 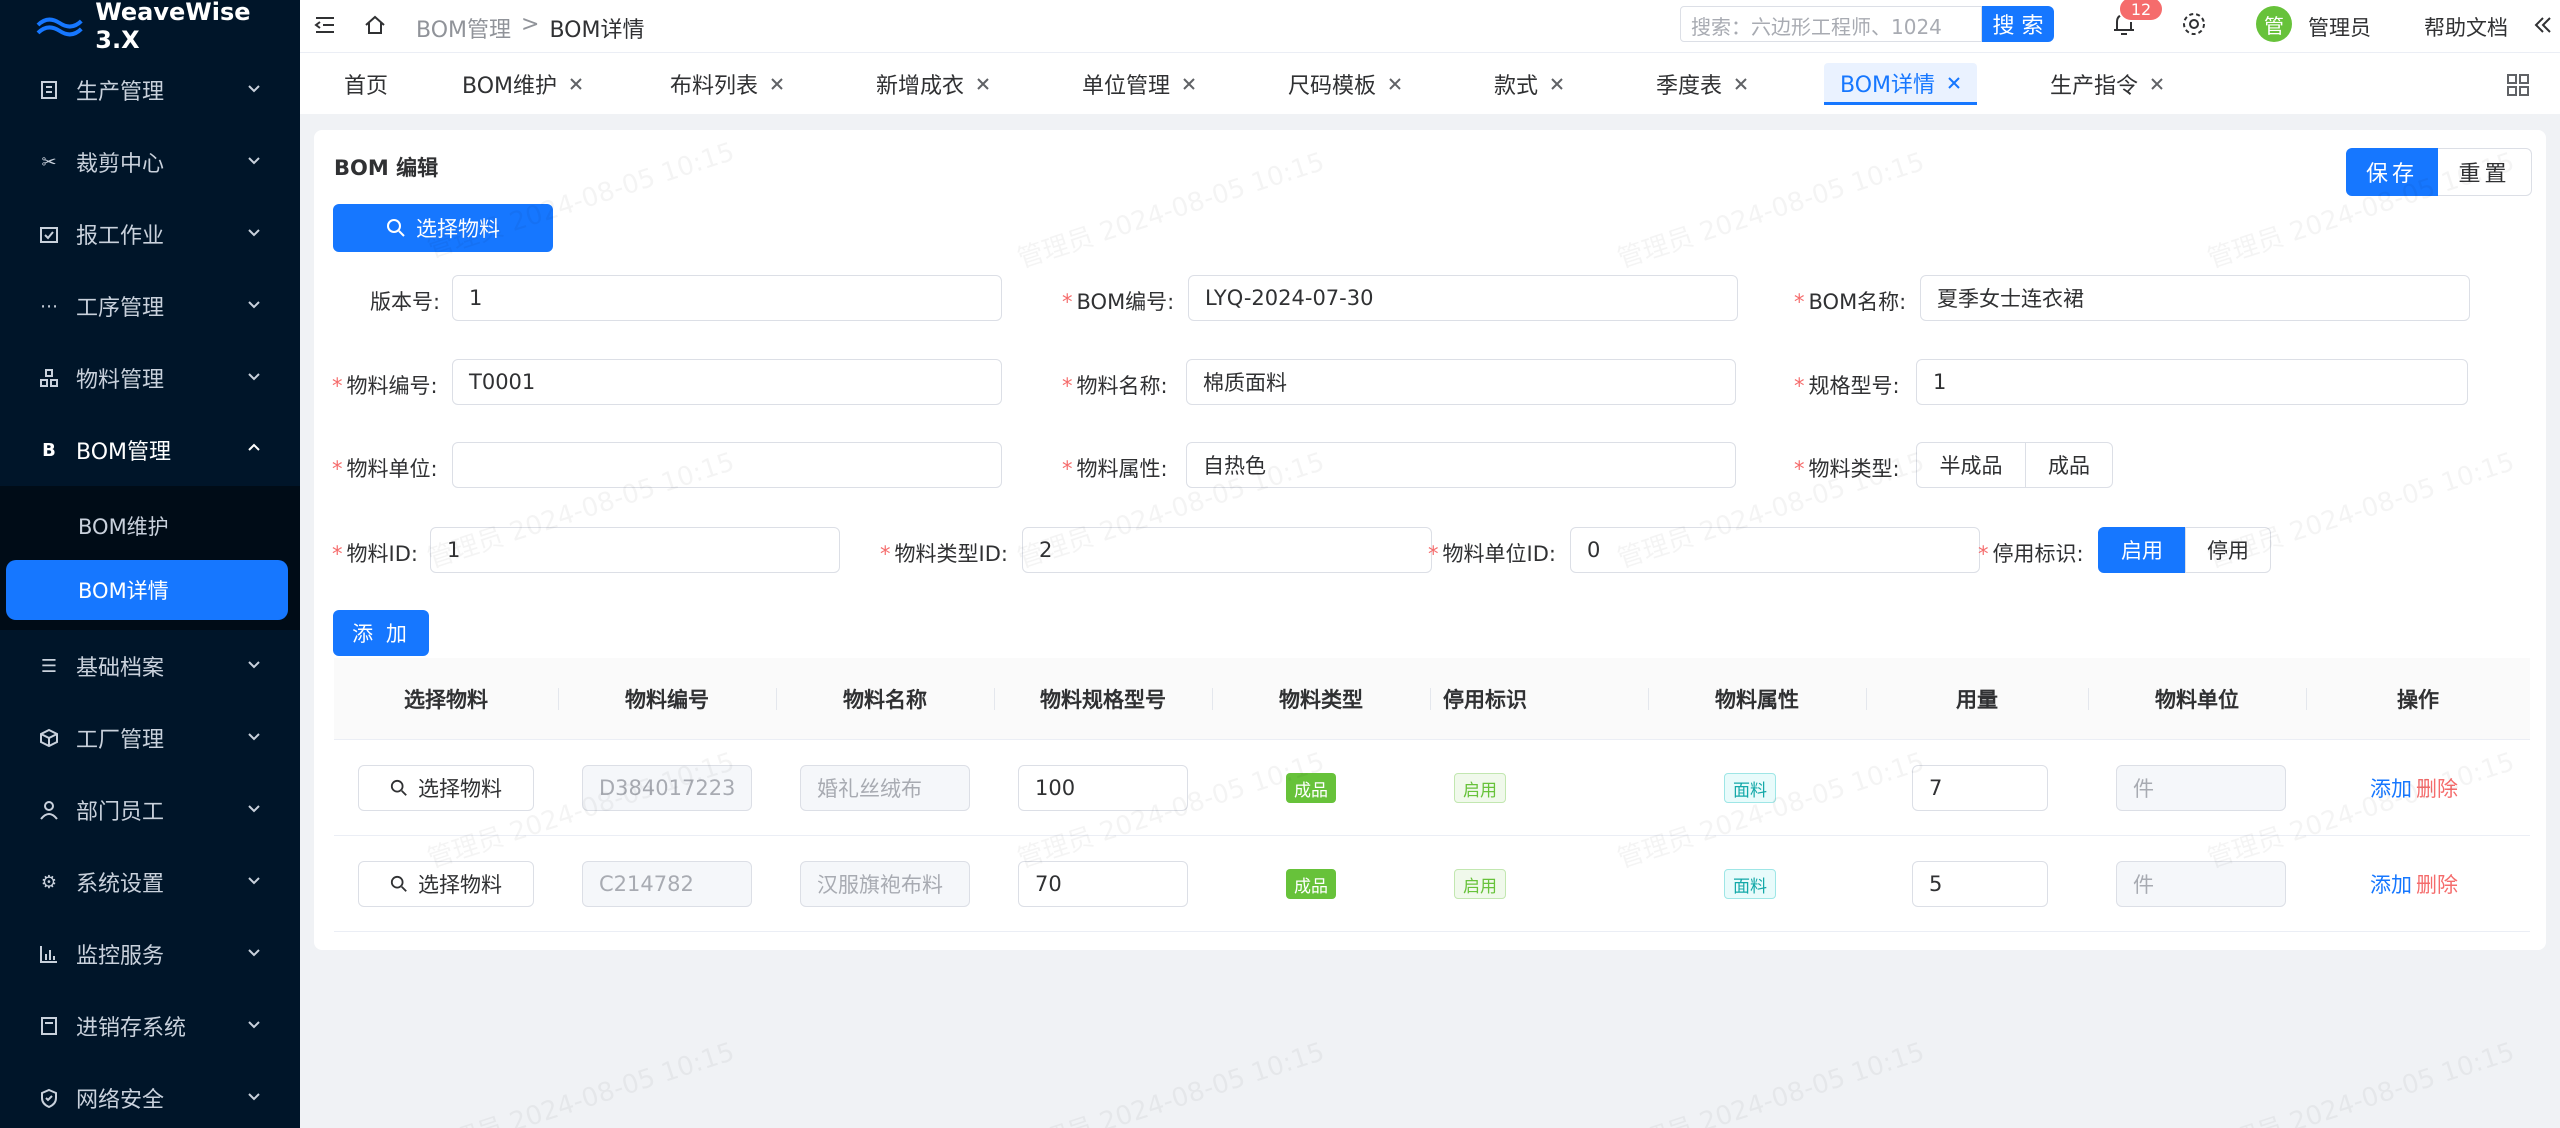 What do you see at coordinates (325, 25) in the screenshot?
I see `menu-fold-icon` at bounding box center [325, 25].